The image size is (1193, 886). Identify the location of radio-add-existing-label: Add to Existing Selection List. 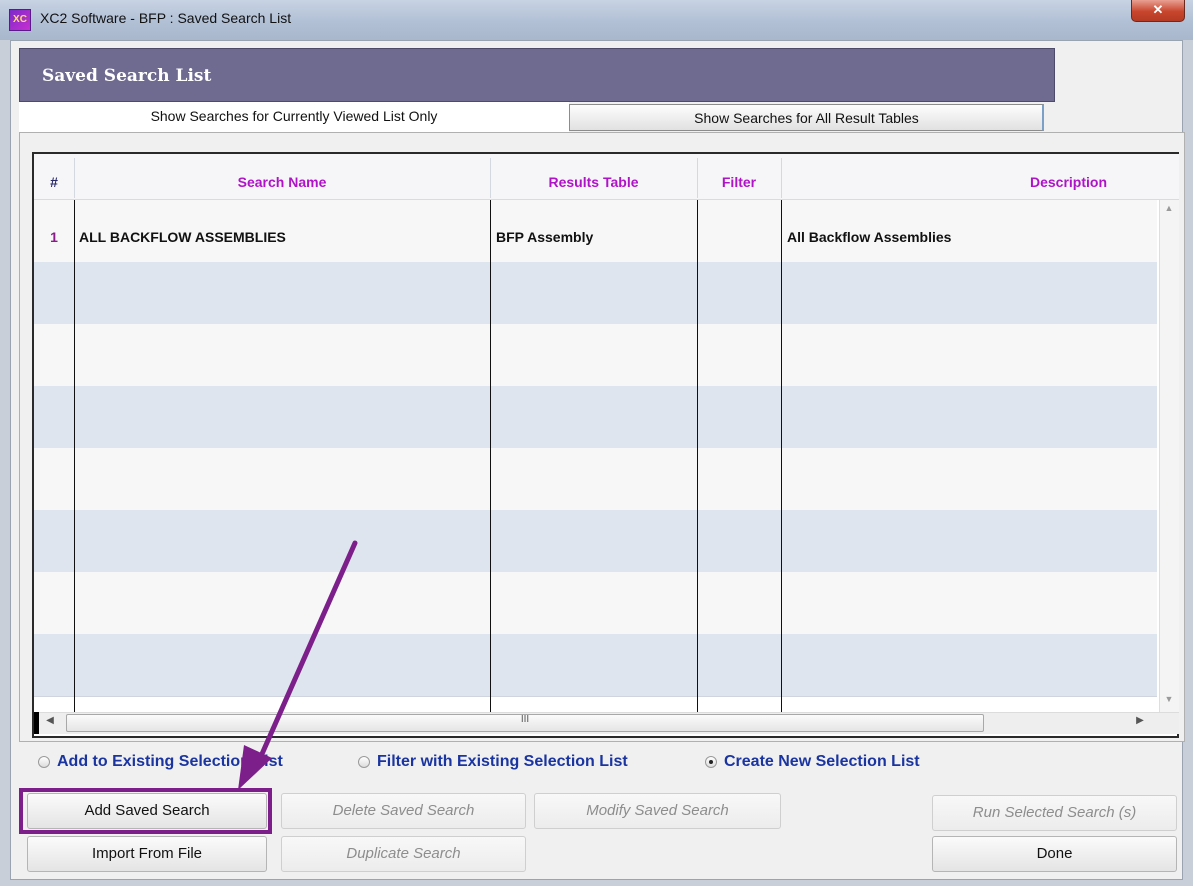
(170, 762).